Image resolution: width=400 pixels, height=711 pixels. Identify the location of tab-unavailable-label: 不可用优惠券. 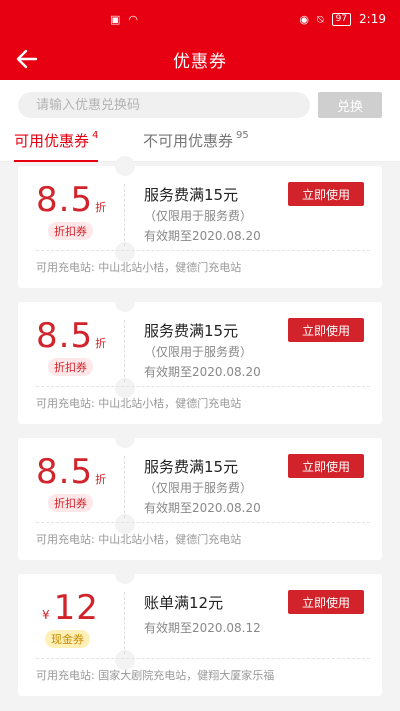
(188, 141).